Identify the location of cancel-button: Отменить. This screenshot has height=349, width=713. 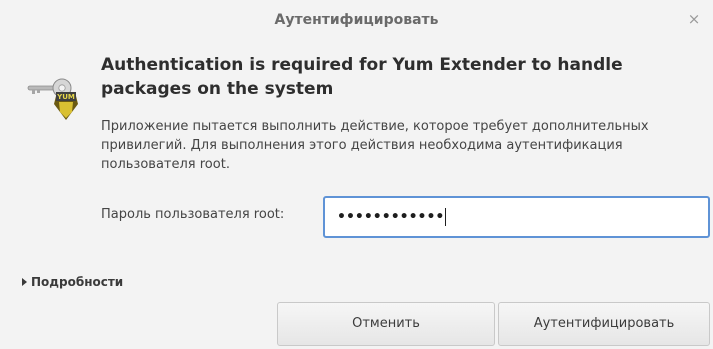
(386, 324).